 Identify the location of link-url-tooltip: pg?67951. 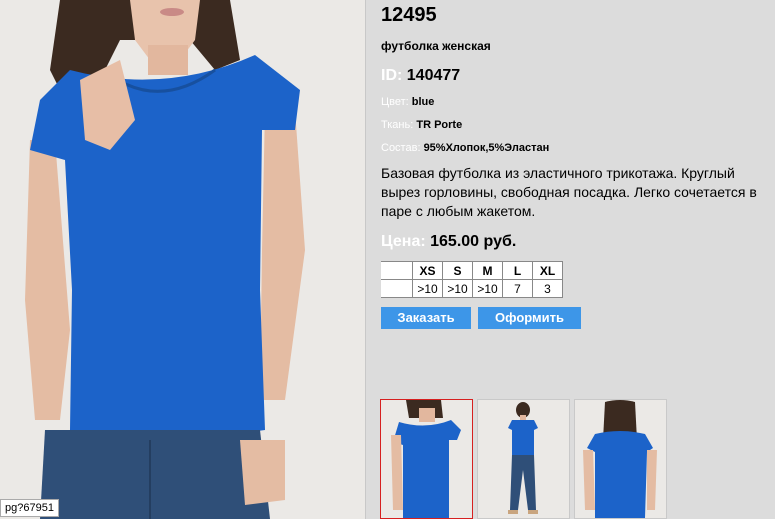
(29, 508).